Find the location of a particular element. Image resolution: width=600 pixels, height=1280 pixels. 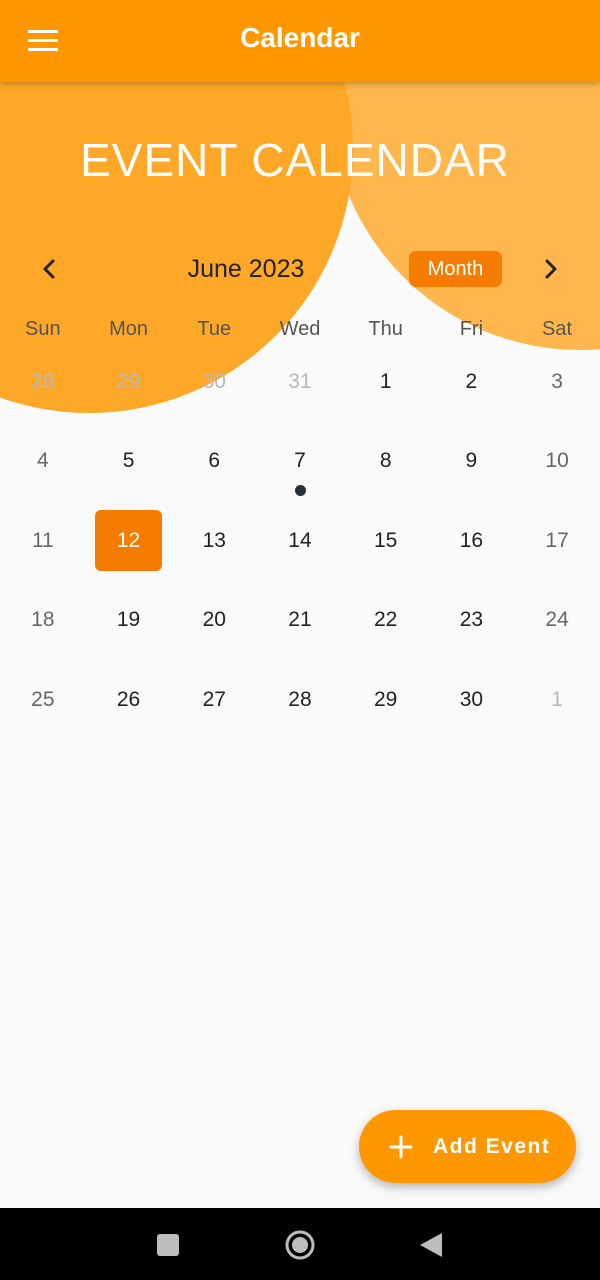

calendar-day: 22 is located at coordinates (386, 621).